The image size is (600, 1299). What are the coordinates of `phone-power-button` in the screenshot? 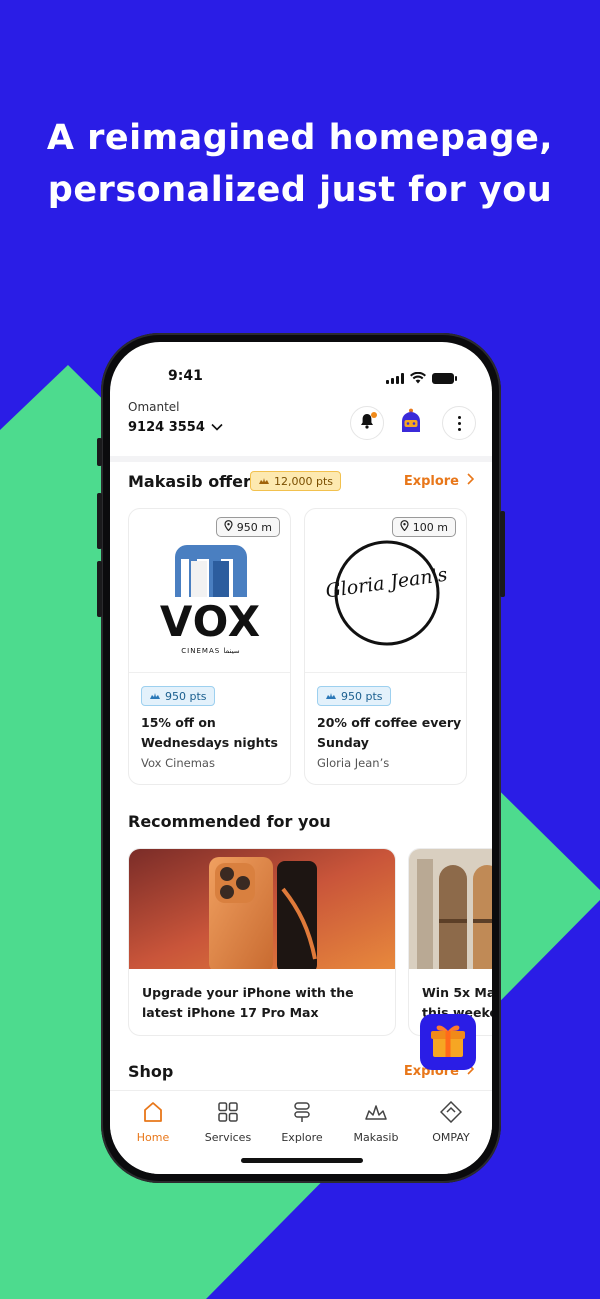 It's located at (502, 554).